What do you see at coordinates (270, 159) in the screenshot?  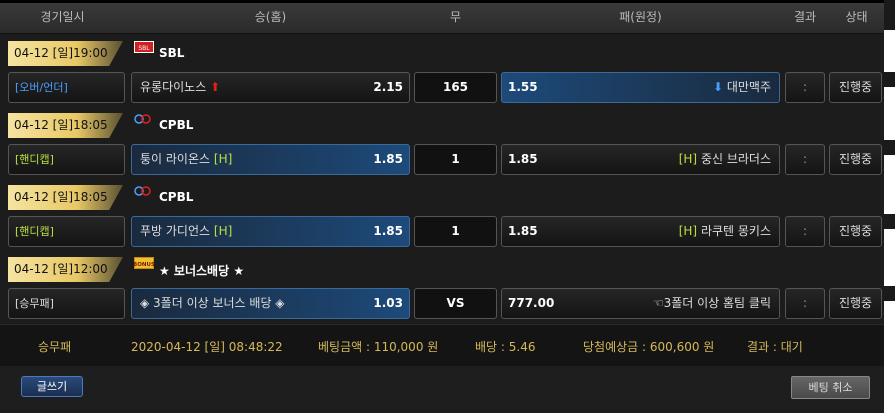 I see `home-bet-button: 퉁이 라이온스 [H] 1.85` at bounding box center [270, 159].